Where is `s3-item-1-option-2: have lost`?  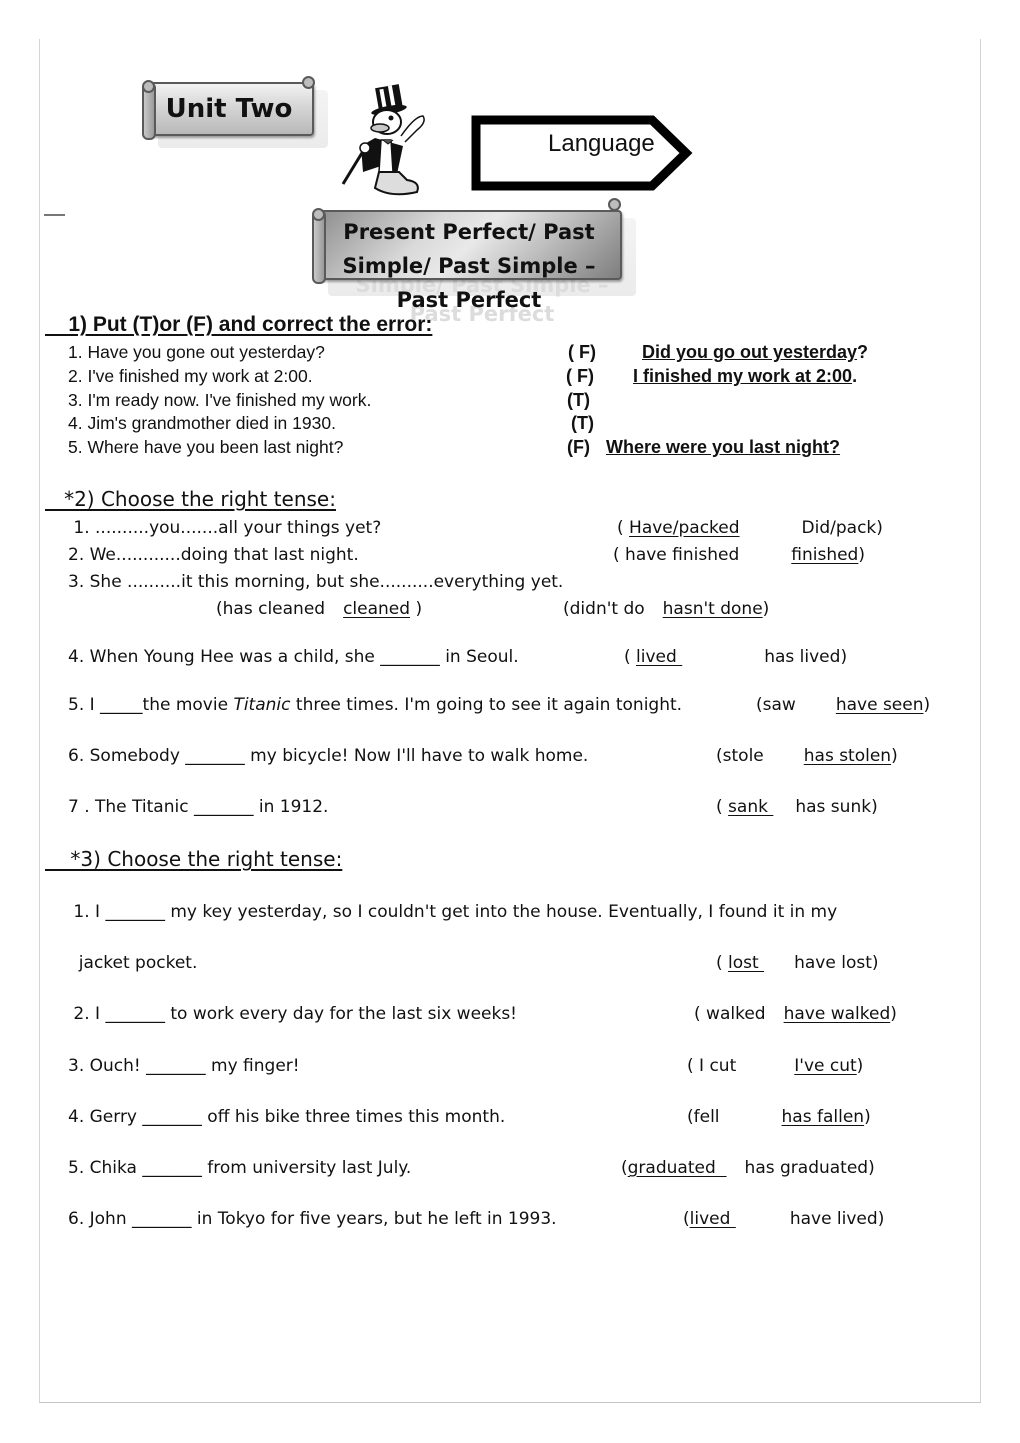 s3-item-1-option-2: have lost is located at coordinates (833, 963).